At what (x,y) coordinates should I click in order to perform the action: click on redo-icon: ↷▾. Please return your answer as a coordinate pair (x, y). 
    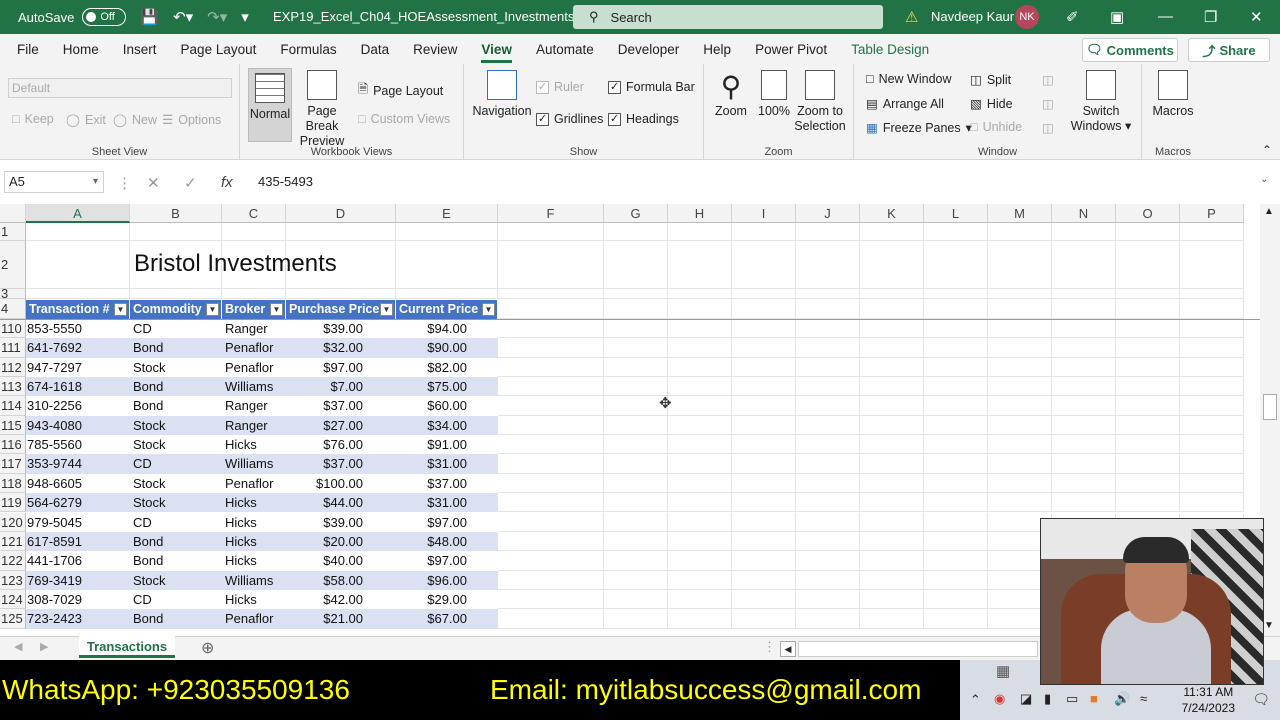
    Looking at the image, I should click on (217, 17).